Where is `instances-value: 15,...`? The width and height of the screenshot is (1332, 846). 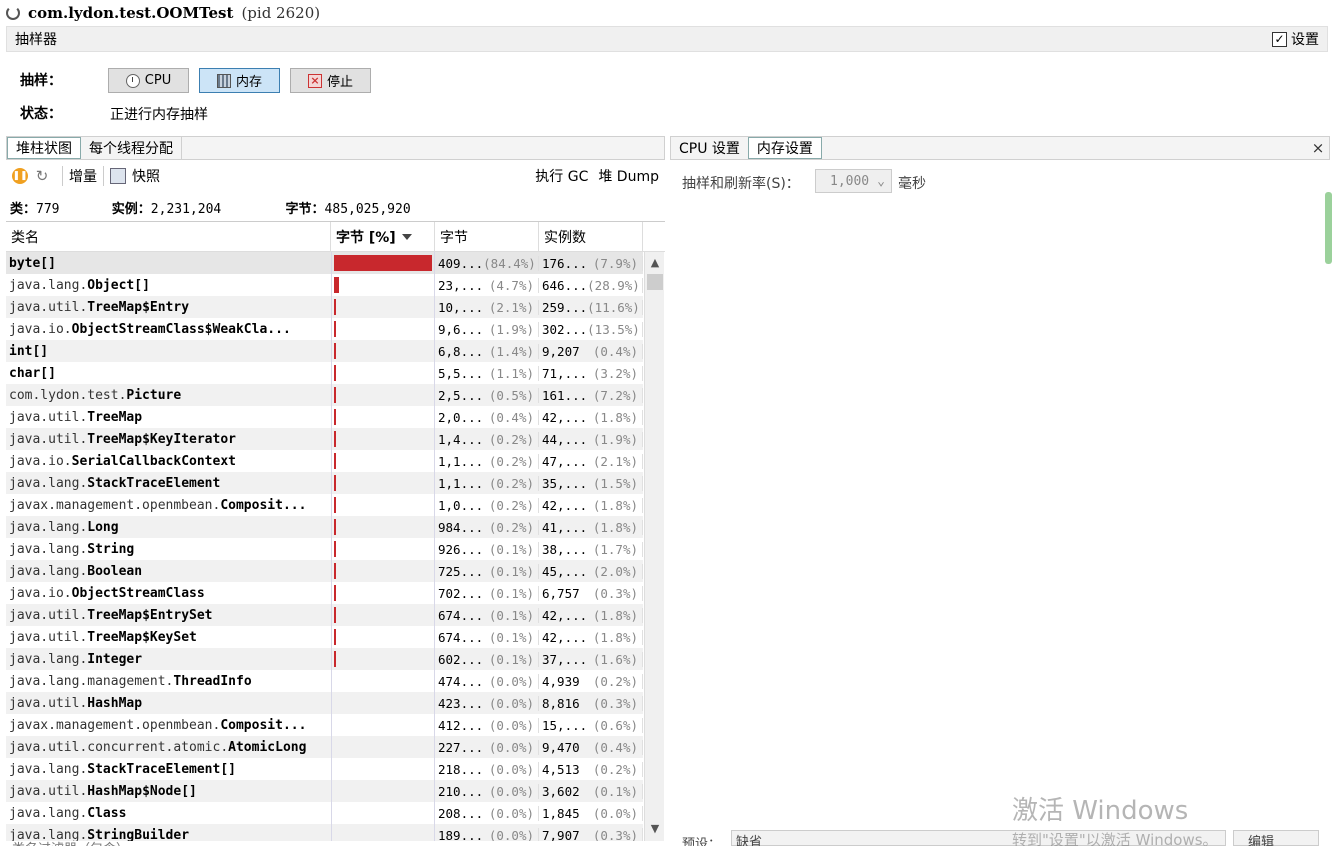
instances-value: 15,... is located at coordinates (565, 725).